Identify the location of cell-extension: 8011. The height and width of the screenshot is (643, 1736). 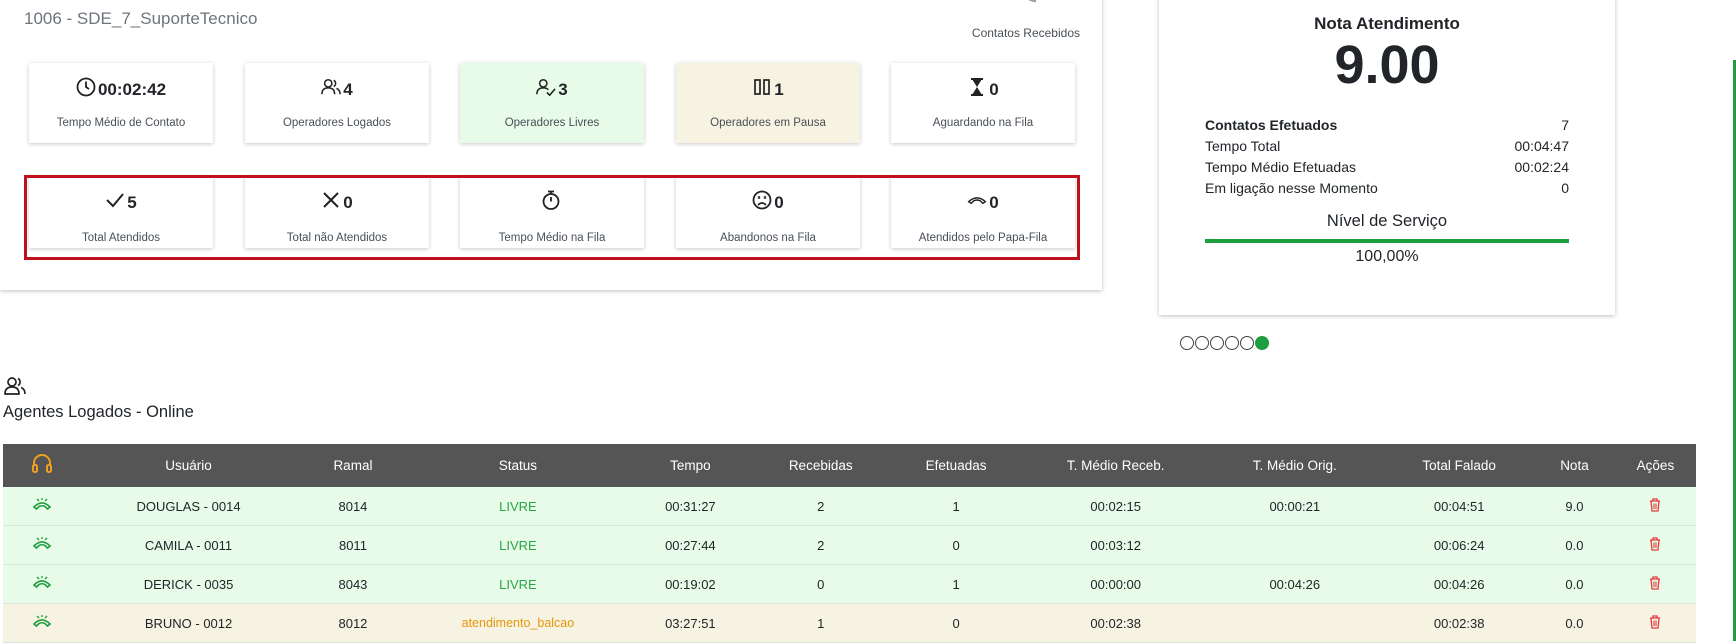
(353, 545).